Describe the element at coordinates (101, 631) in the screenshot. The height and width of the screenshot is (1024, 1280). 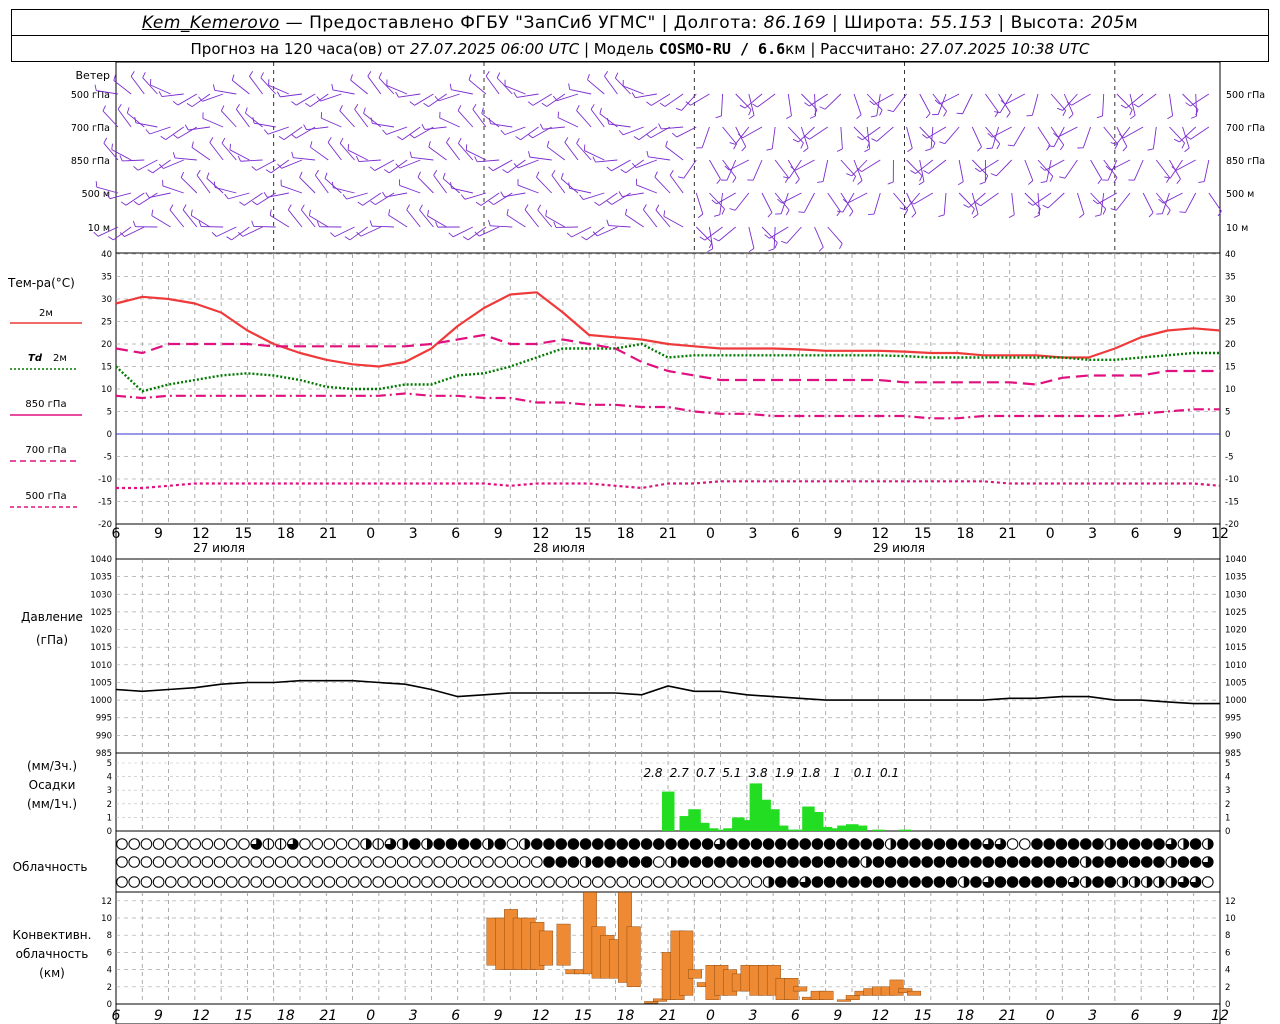
I see `pres-tick-left: 1020` at that location.